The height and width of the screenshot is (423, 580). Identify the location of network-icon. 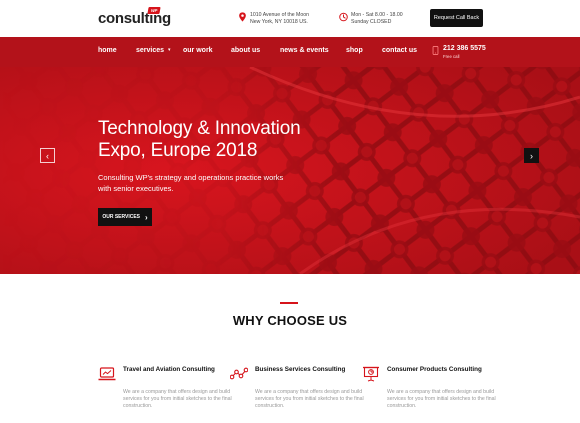
(239, 373).